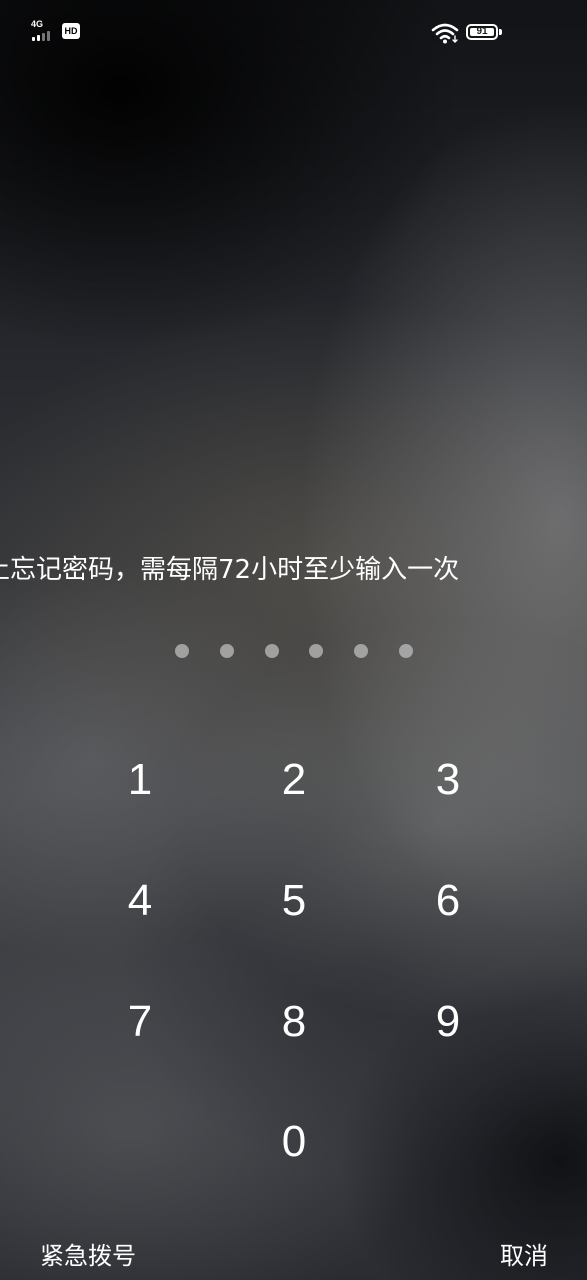  What do you see at coordinates (482, 31) in the screenshot?
I see `battery-level-label: 91` at bounding box center [482, 31].